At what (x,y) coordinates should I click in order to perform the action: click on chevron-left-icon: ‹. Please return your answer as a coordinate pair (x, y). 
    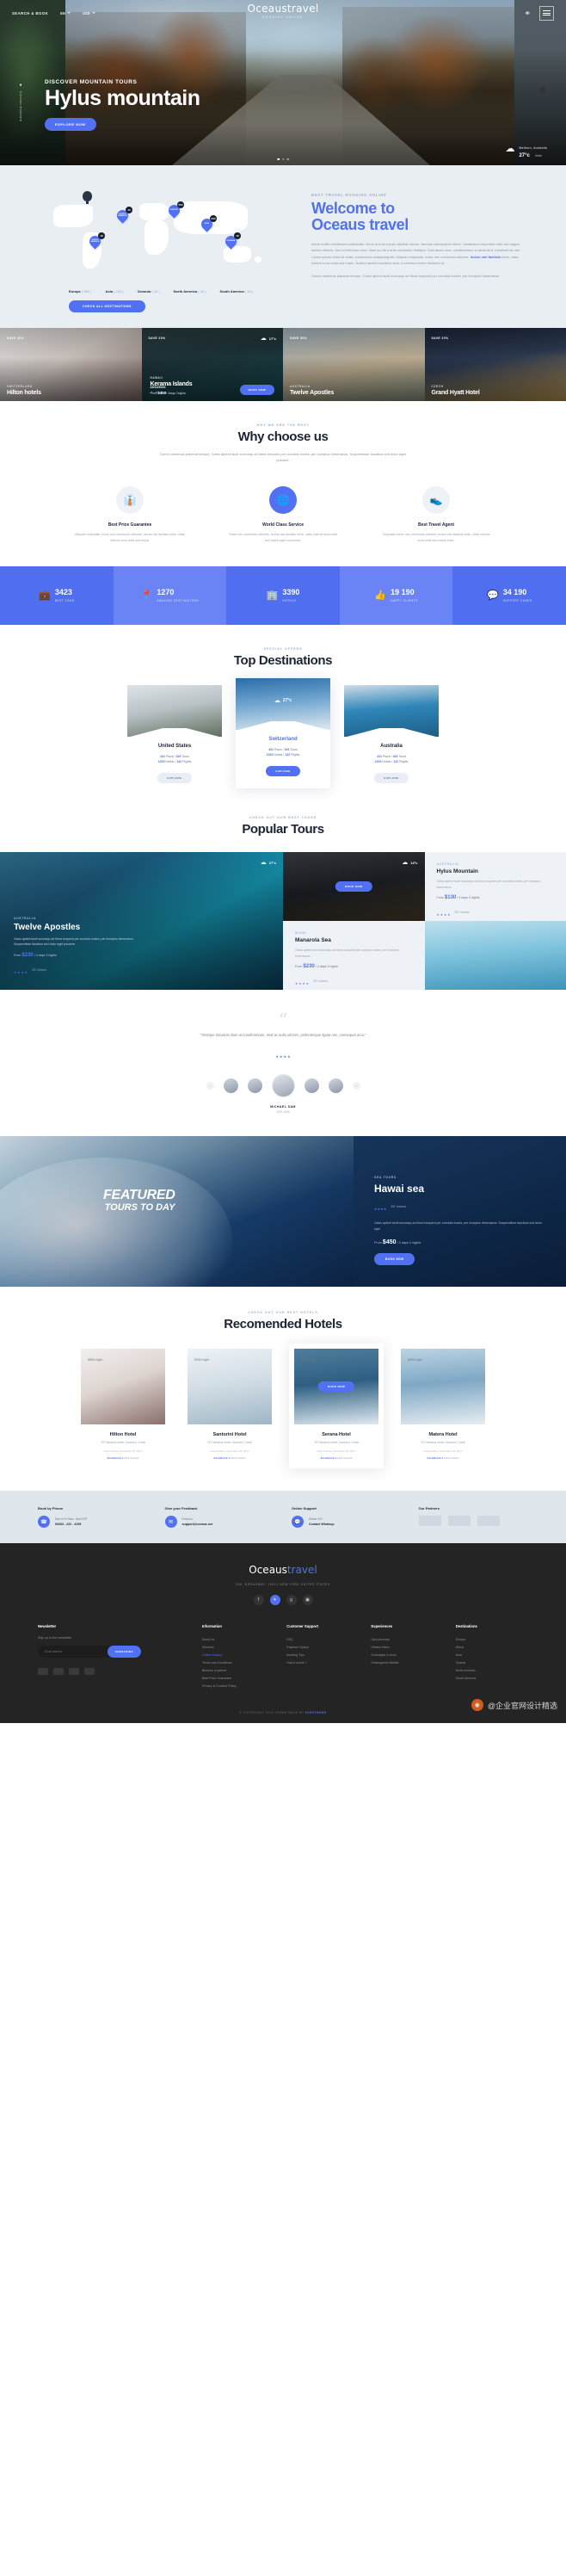
    Looking at the image, I should click on (210, 1085).